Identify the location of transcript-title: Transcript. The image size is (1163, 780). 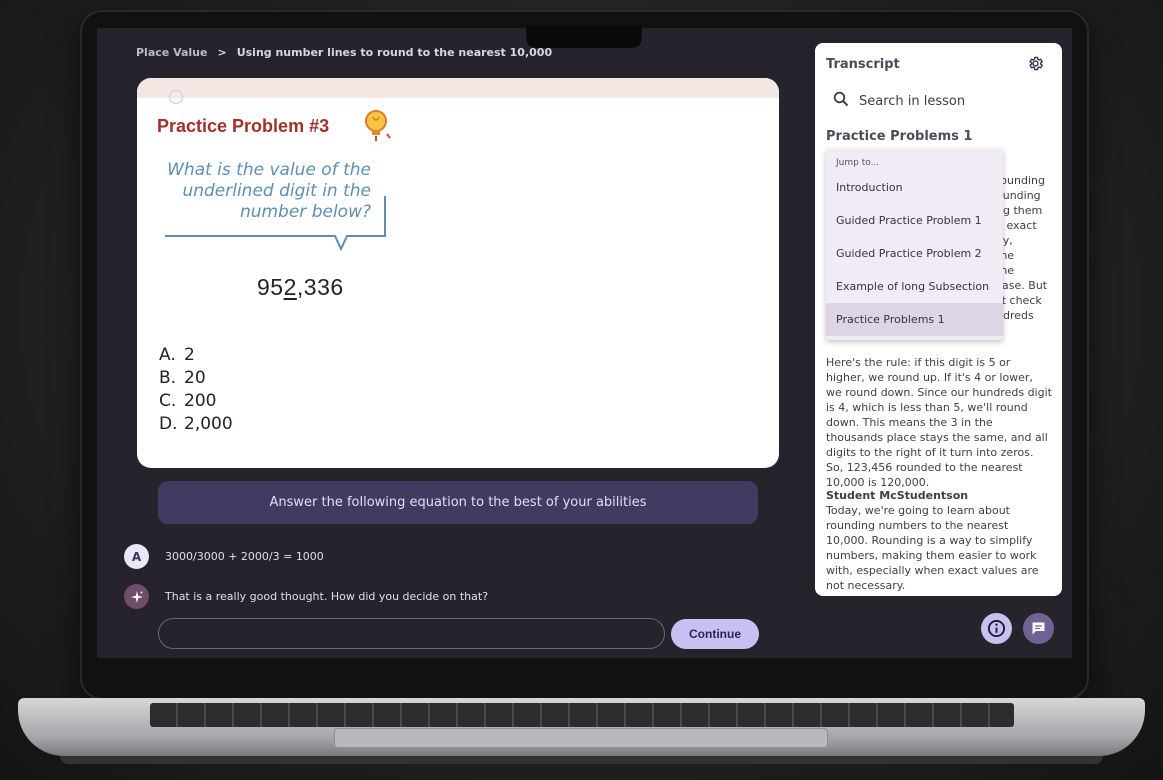
(863, 64).